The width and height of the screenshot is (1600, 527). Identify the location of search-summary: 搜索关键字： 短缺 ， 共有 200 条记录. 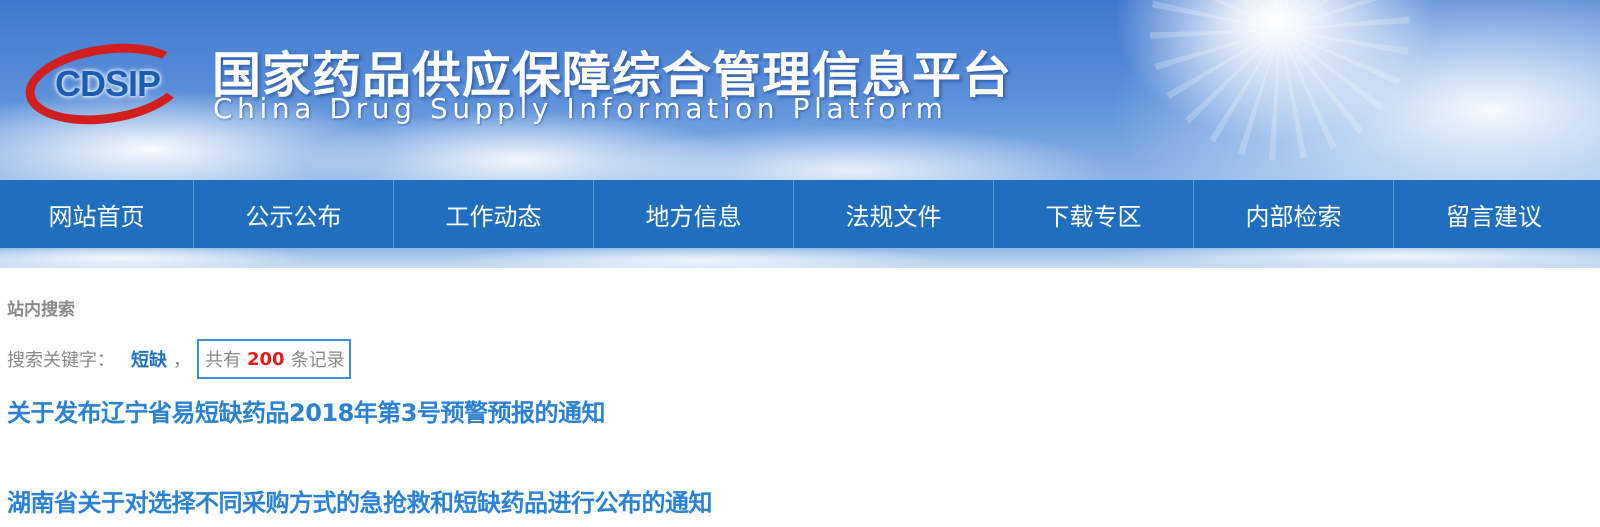
(179, 359).